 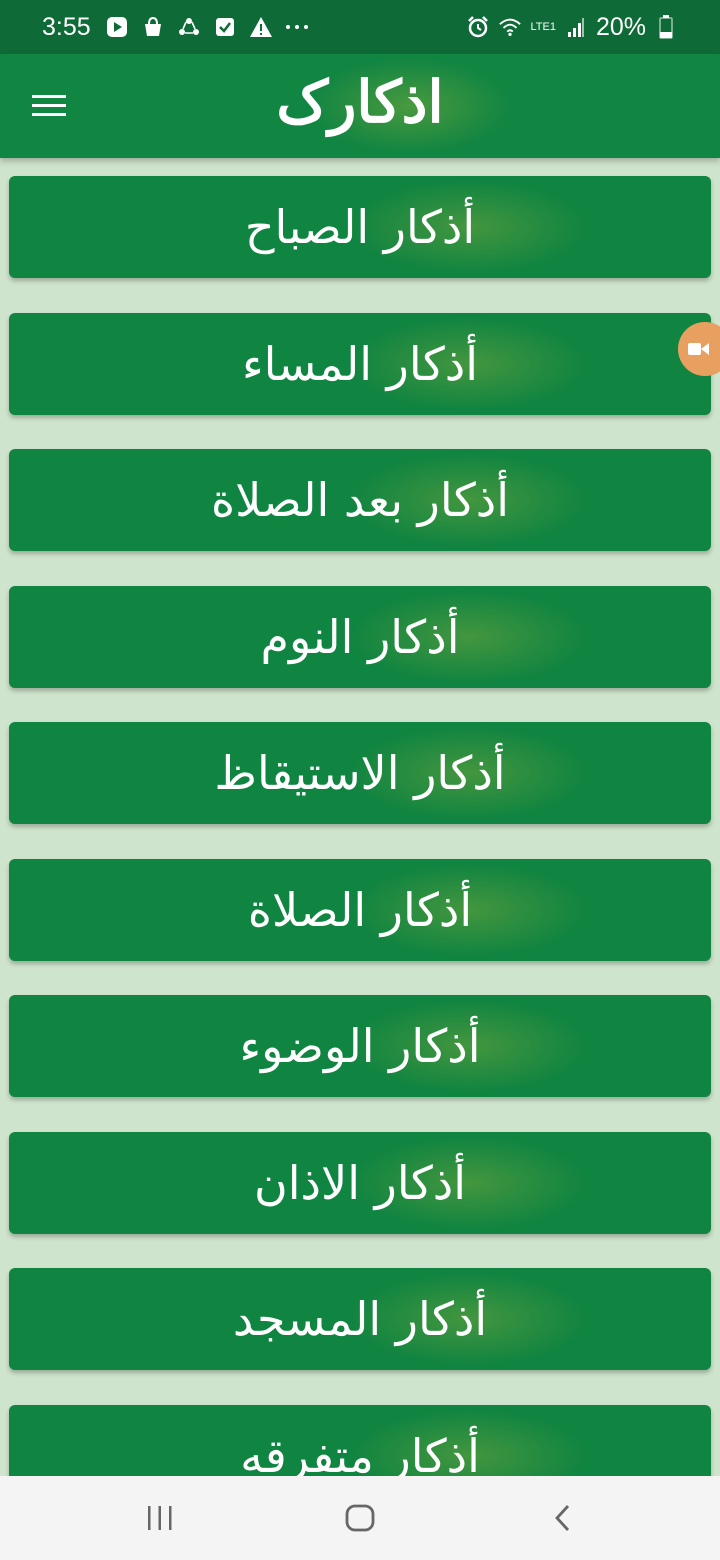 I want to click on network-label: LTE1, so click(x=543, y=26).